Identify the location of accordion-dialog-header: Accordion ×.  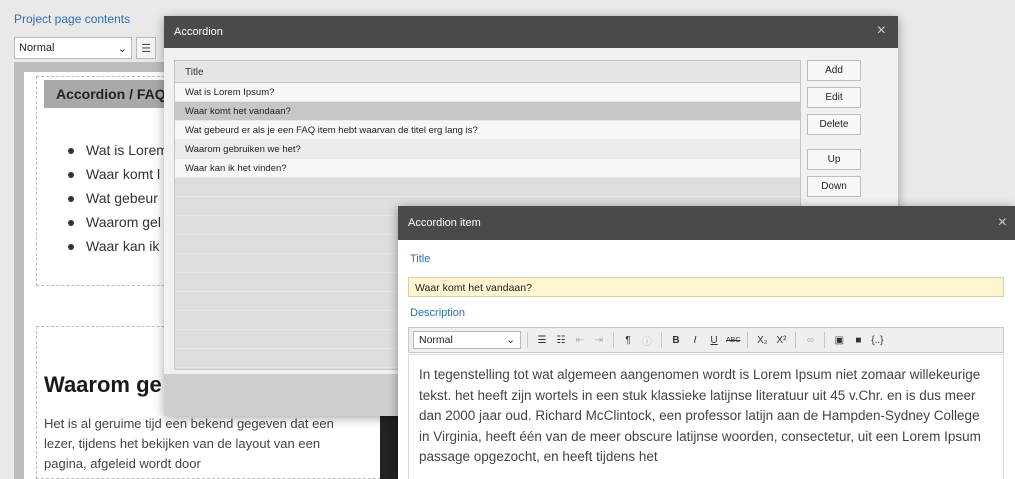
(531, 32).